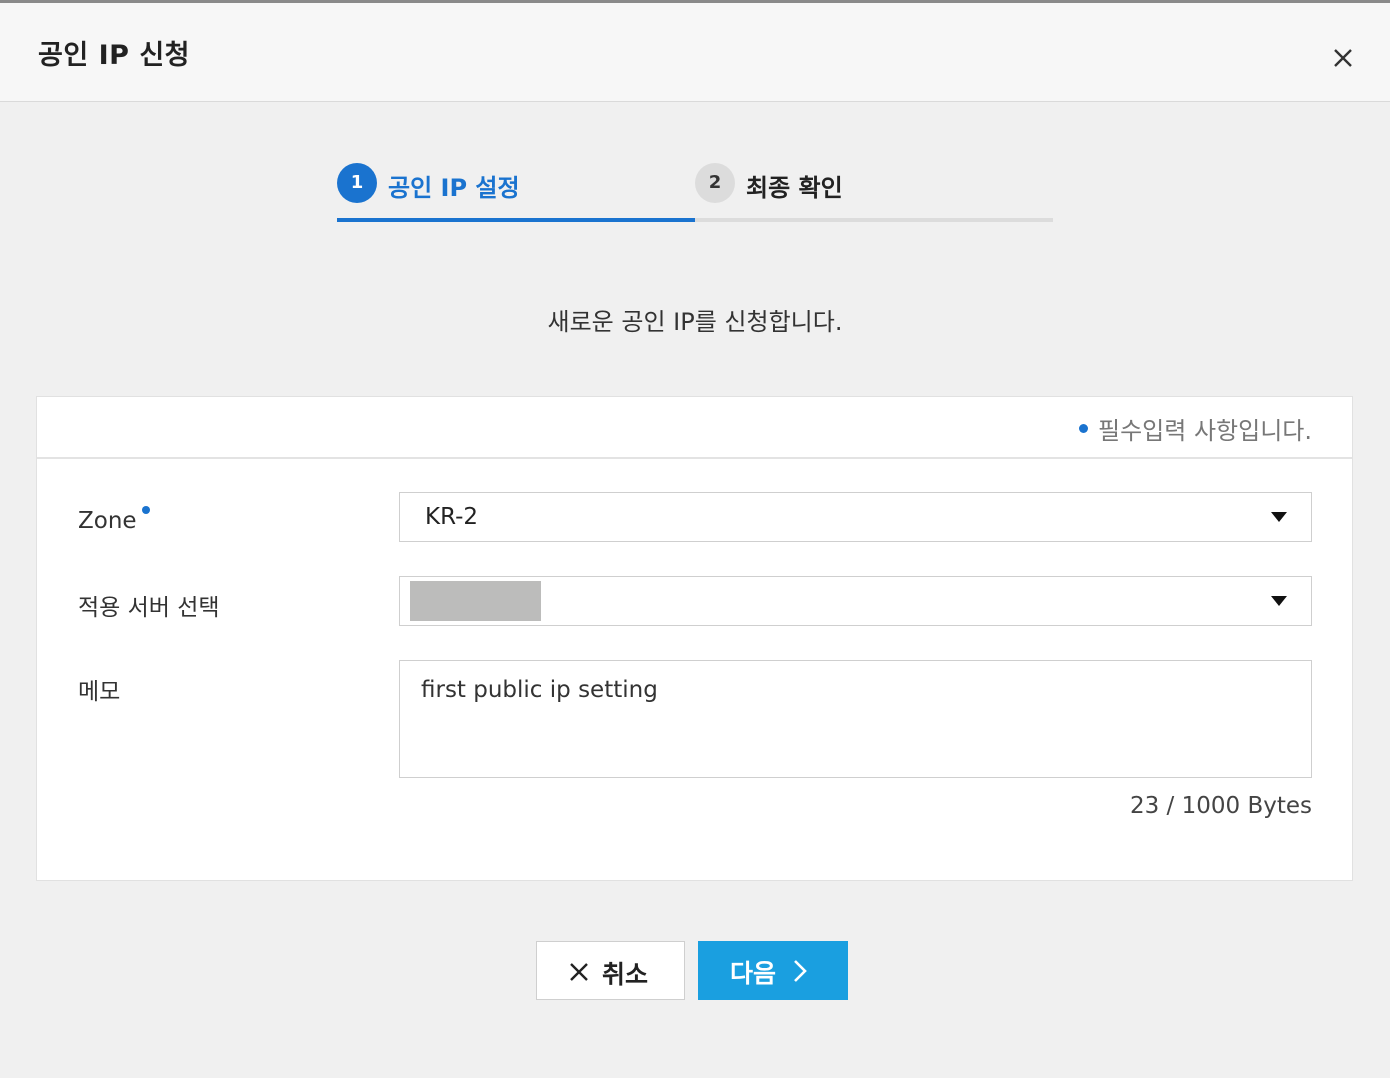 This screenshot has width=1390, height=1078. I want to click on dialog-title: 공인 IP 신청, so click(114, 55).